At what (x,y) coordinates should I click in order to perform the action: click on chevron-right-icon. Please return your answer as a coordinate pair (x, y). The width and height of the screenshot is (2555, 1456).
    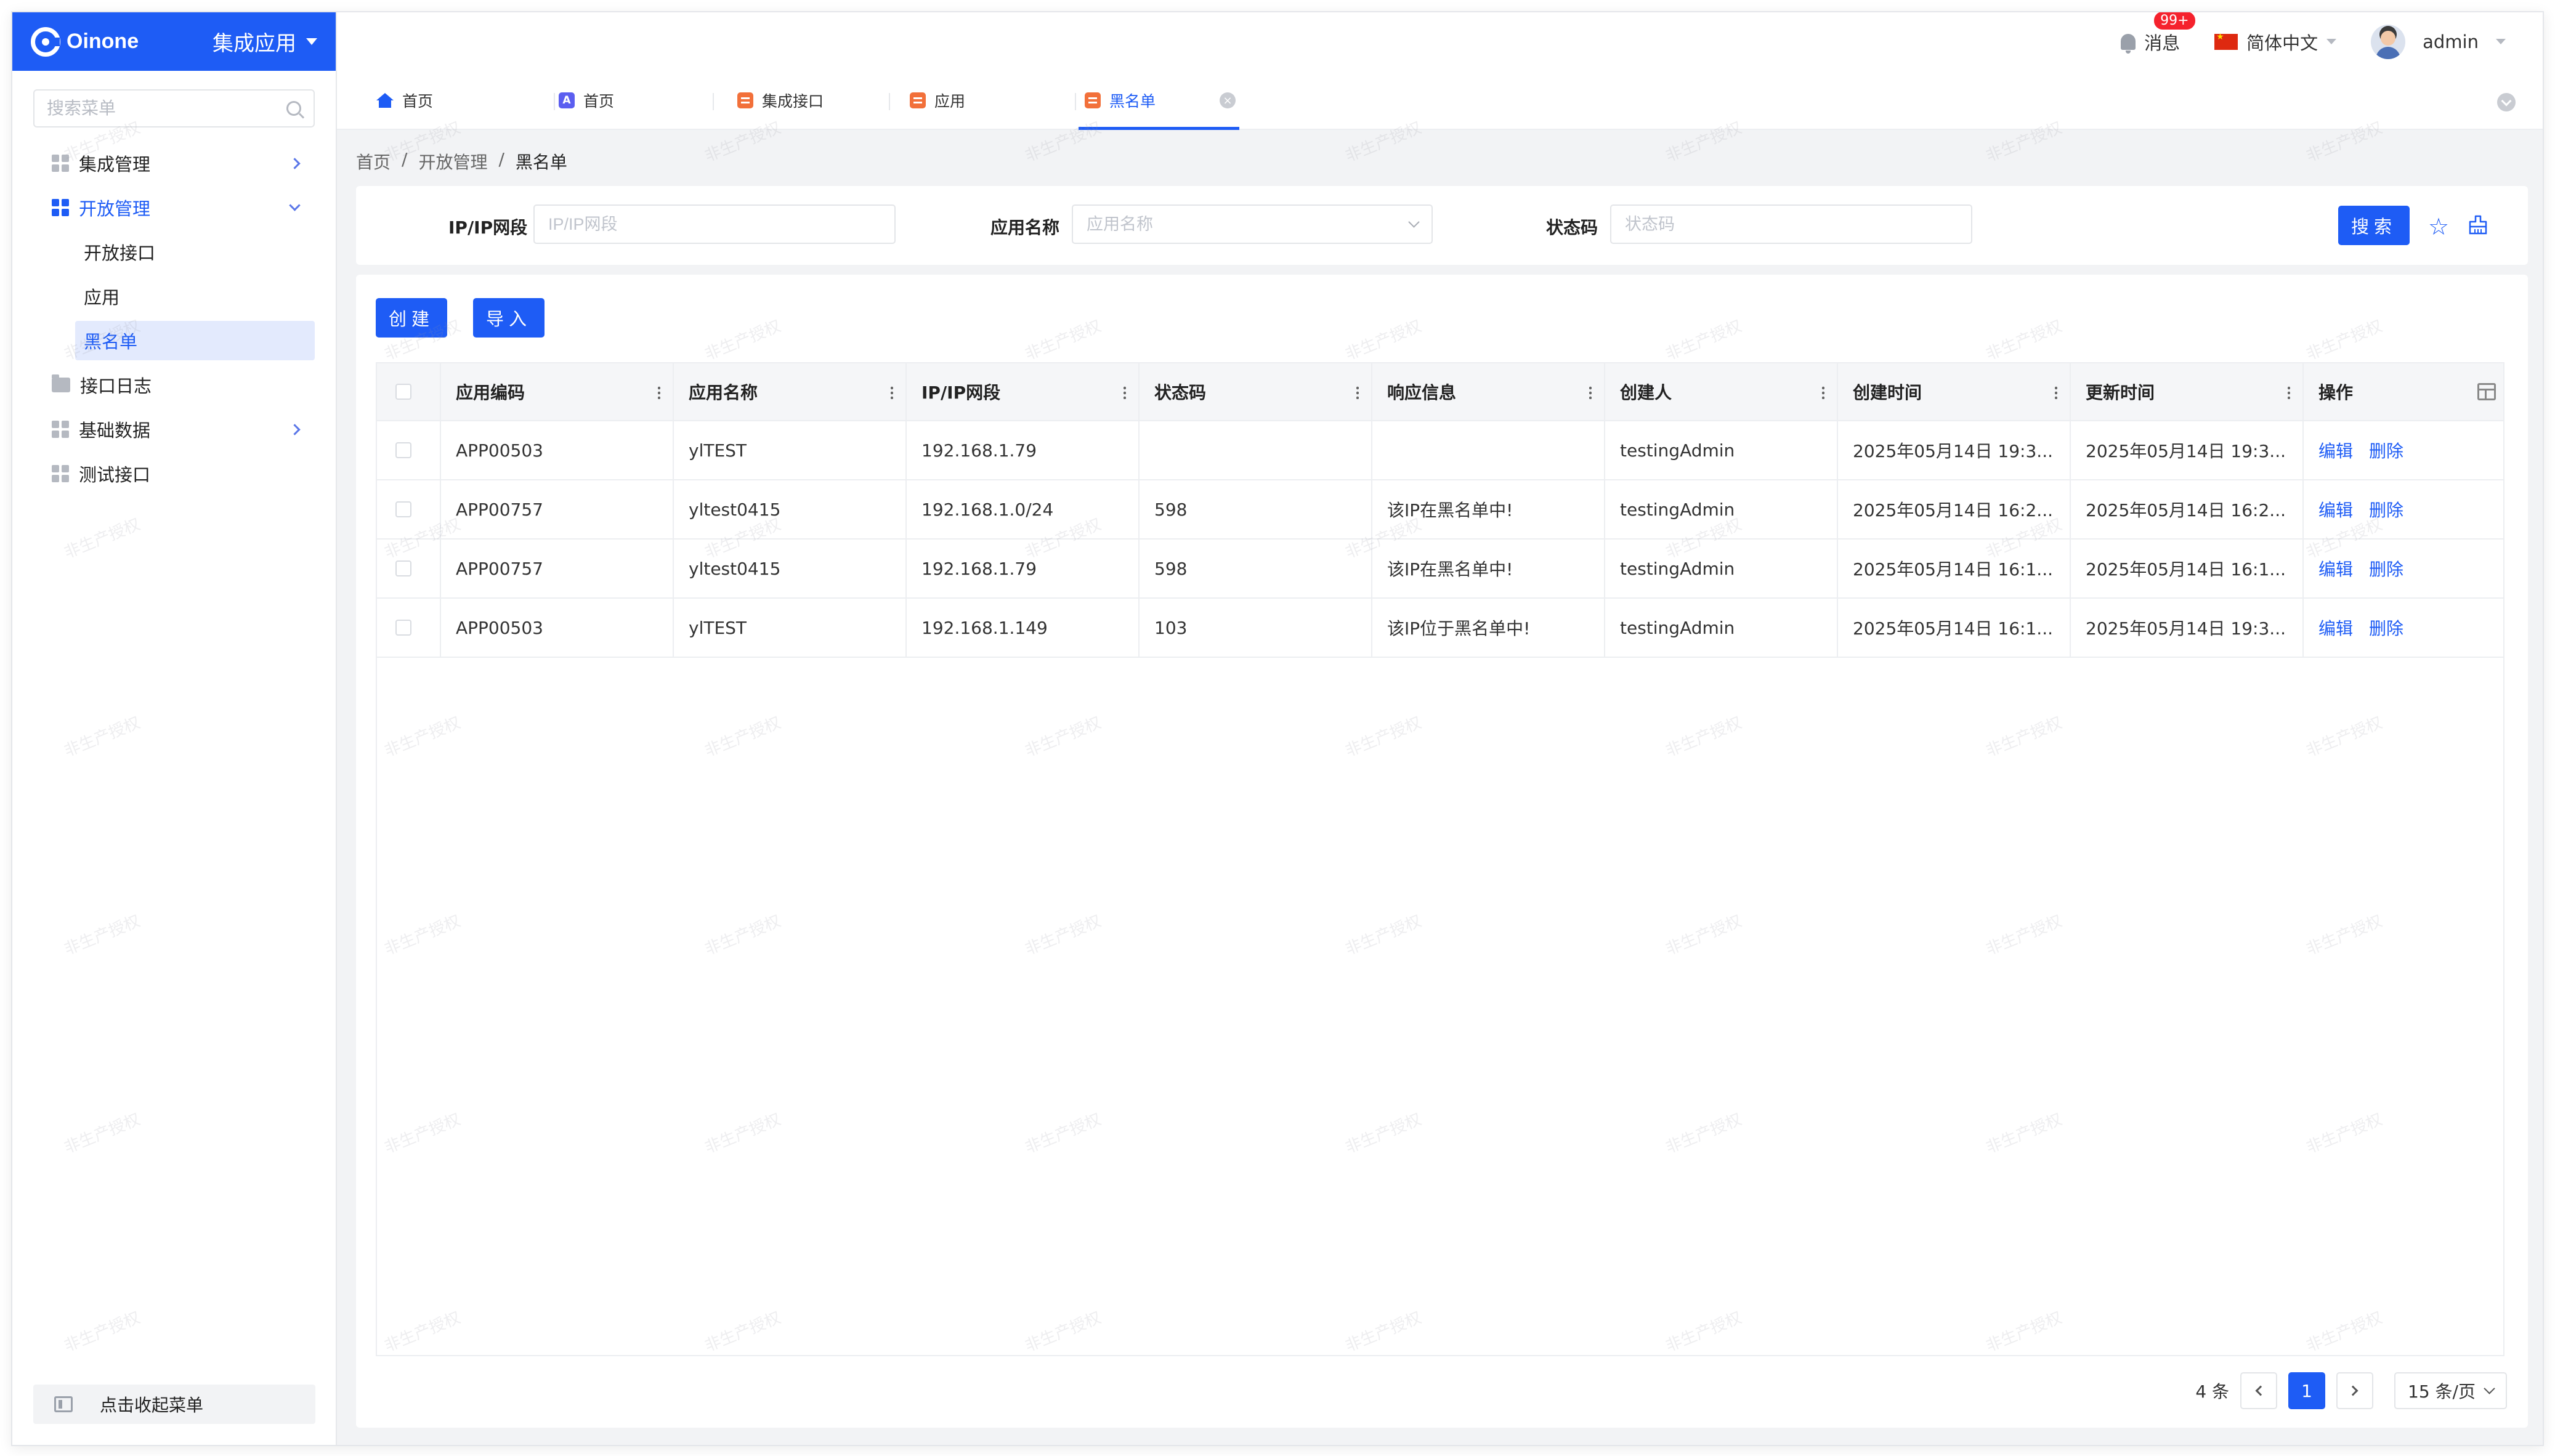
    Looking at the image, I should click on (295, 429).